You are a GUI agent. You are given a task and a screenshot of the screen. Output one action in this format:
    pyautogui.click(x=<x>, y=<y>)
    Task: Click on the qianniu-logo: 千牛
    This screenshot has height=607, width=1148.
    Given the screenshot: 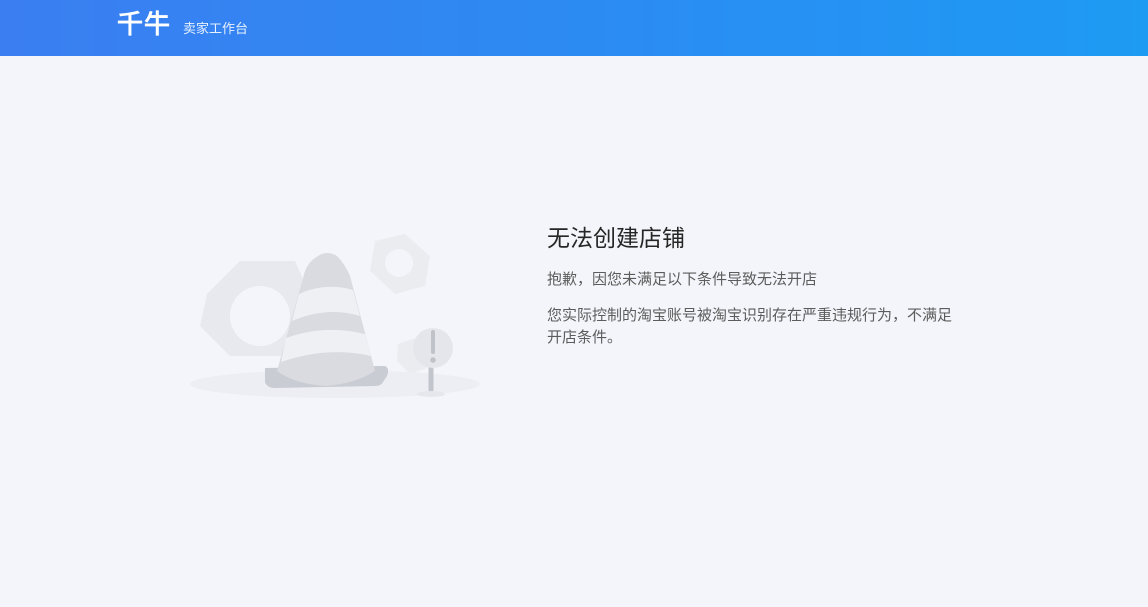 What is the action you would take?
    pyautogui.click(x=144, y=25)
    